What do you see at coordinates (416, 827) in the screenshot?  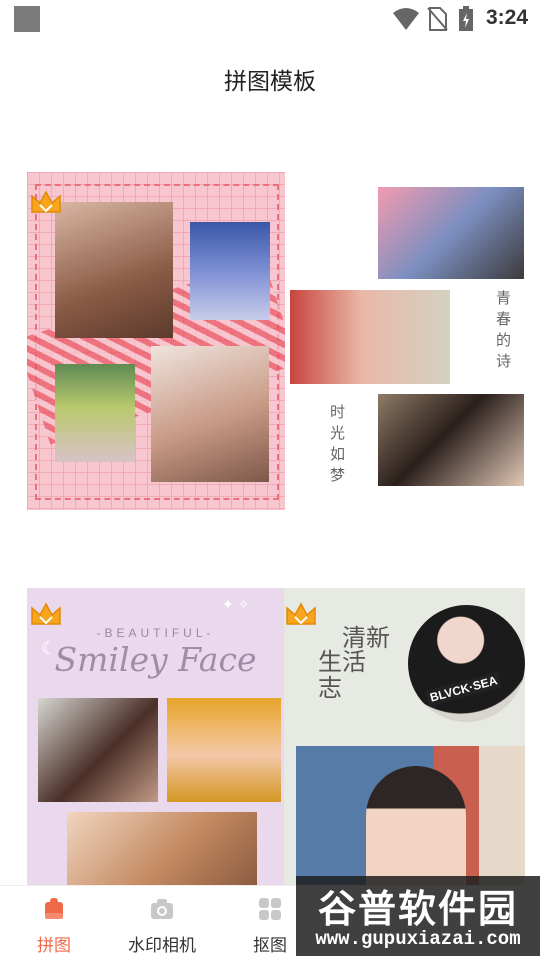 I see `illustration-face` at bounding box center [416, 827].